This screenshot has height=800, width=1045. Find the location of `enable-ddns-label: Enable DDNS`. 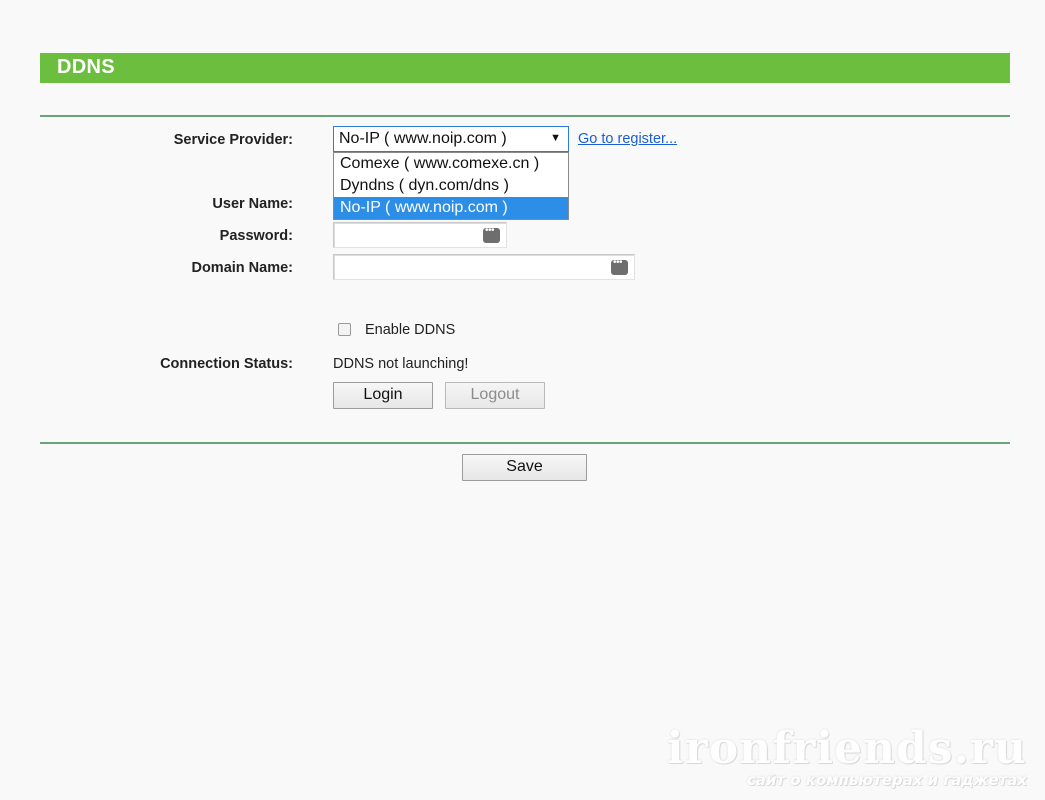

enable-ddns-label: Enable DDNS is located at coordinates (410, 330).